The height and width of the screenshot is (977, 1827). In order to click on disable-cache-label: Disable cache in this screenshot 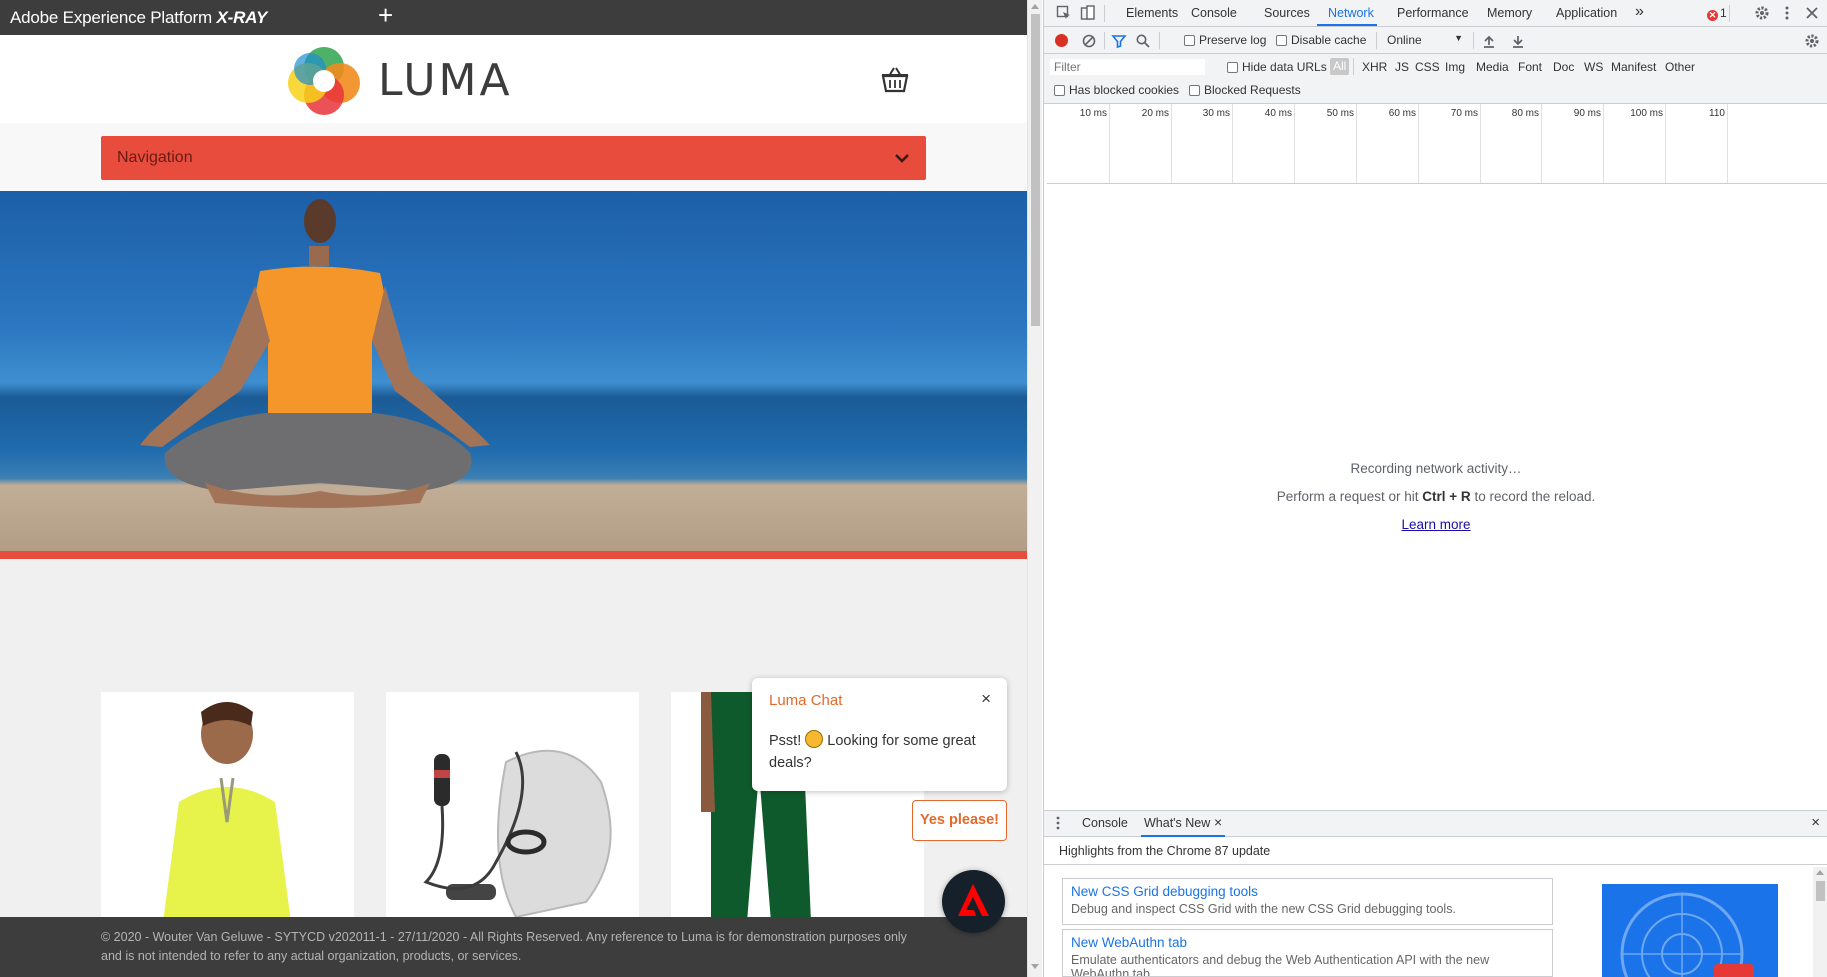, I will do `click(1329, 40)`.